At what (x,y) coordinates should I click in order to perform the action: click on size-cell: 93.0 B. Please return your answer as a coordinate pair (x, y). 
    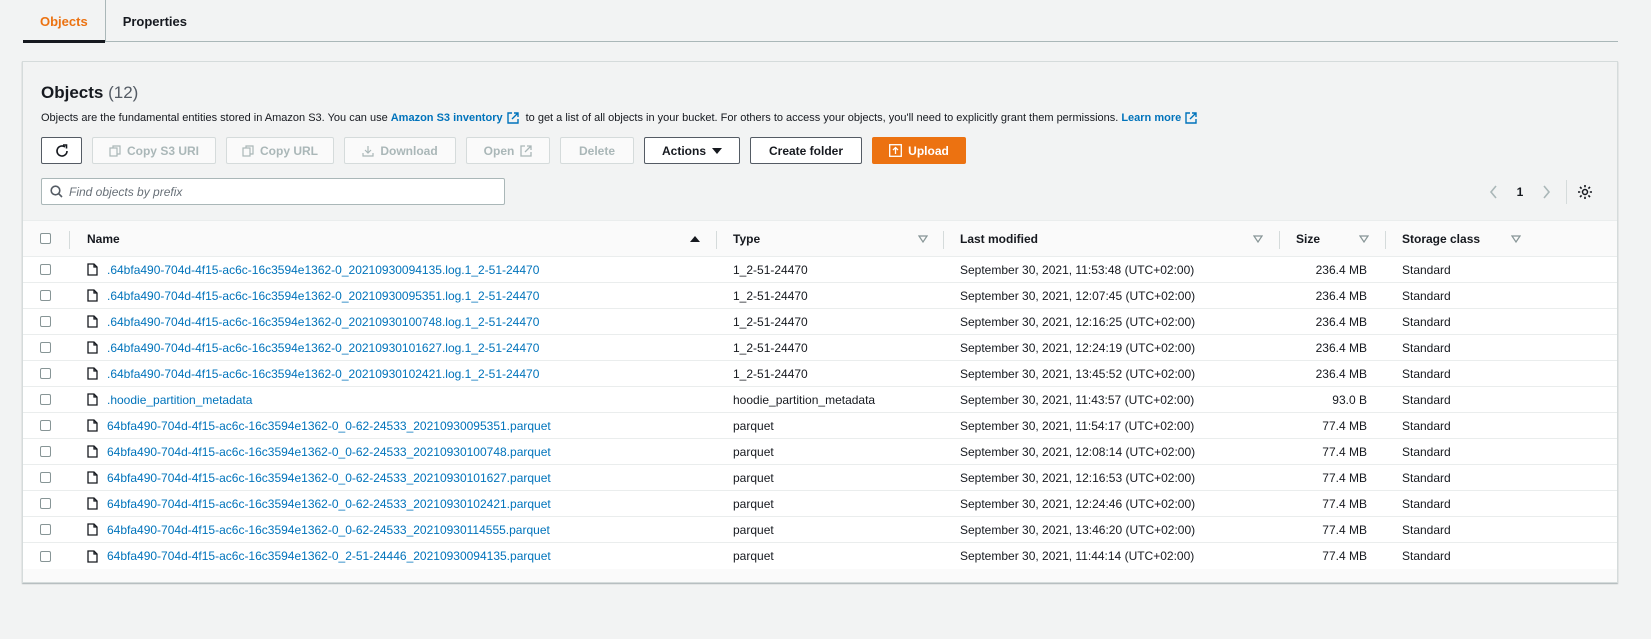
    Looking at the image, I should click on (1349, 399).